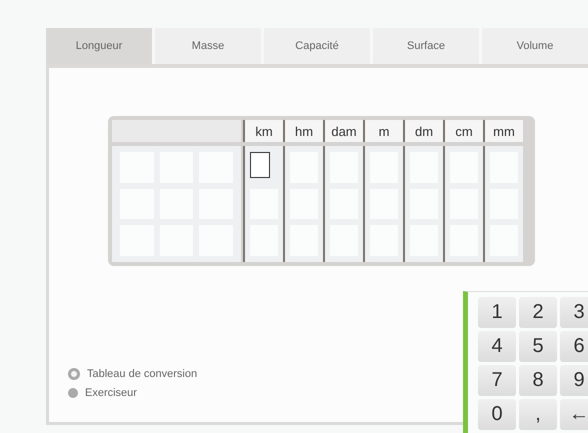 The height and width of the screenshot is (433, 588). I want to click on keypad-key: 7, so click(497, 380).